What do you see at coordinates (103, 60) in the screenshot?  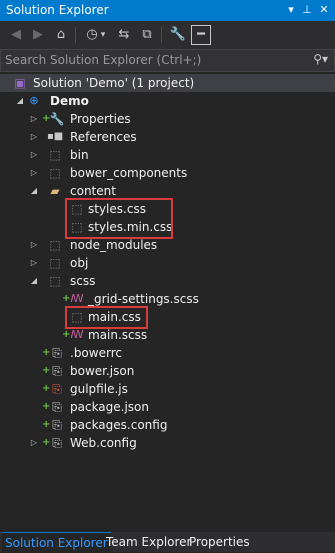 I see `search-placeholder: Search Solution Explorer (Ctrl+;)` at bounding box center [103, 60].